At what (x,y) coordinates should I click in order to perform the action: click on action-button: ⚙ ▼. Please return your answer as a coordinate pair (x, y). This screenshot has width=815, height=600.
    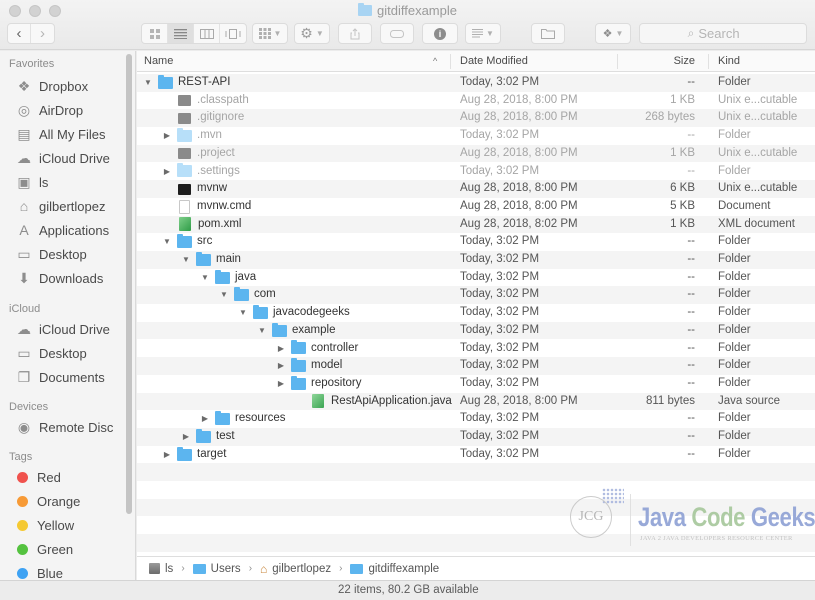
    Looking at the image, I should click on (312, 33).